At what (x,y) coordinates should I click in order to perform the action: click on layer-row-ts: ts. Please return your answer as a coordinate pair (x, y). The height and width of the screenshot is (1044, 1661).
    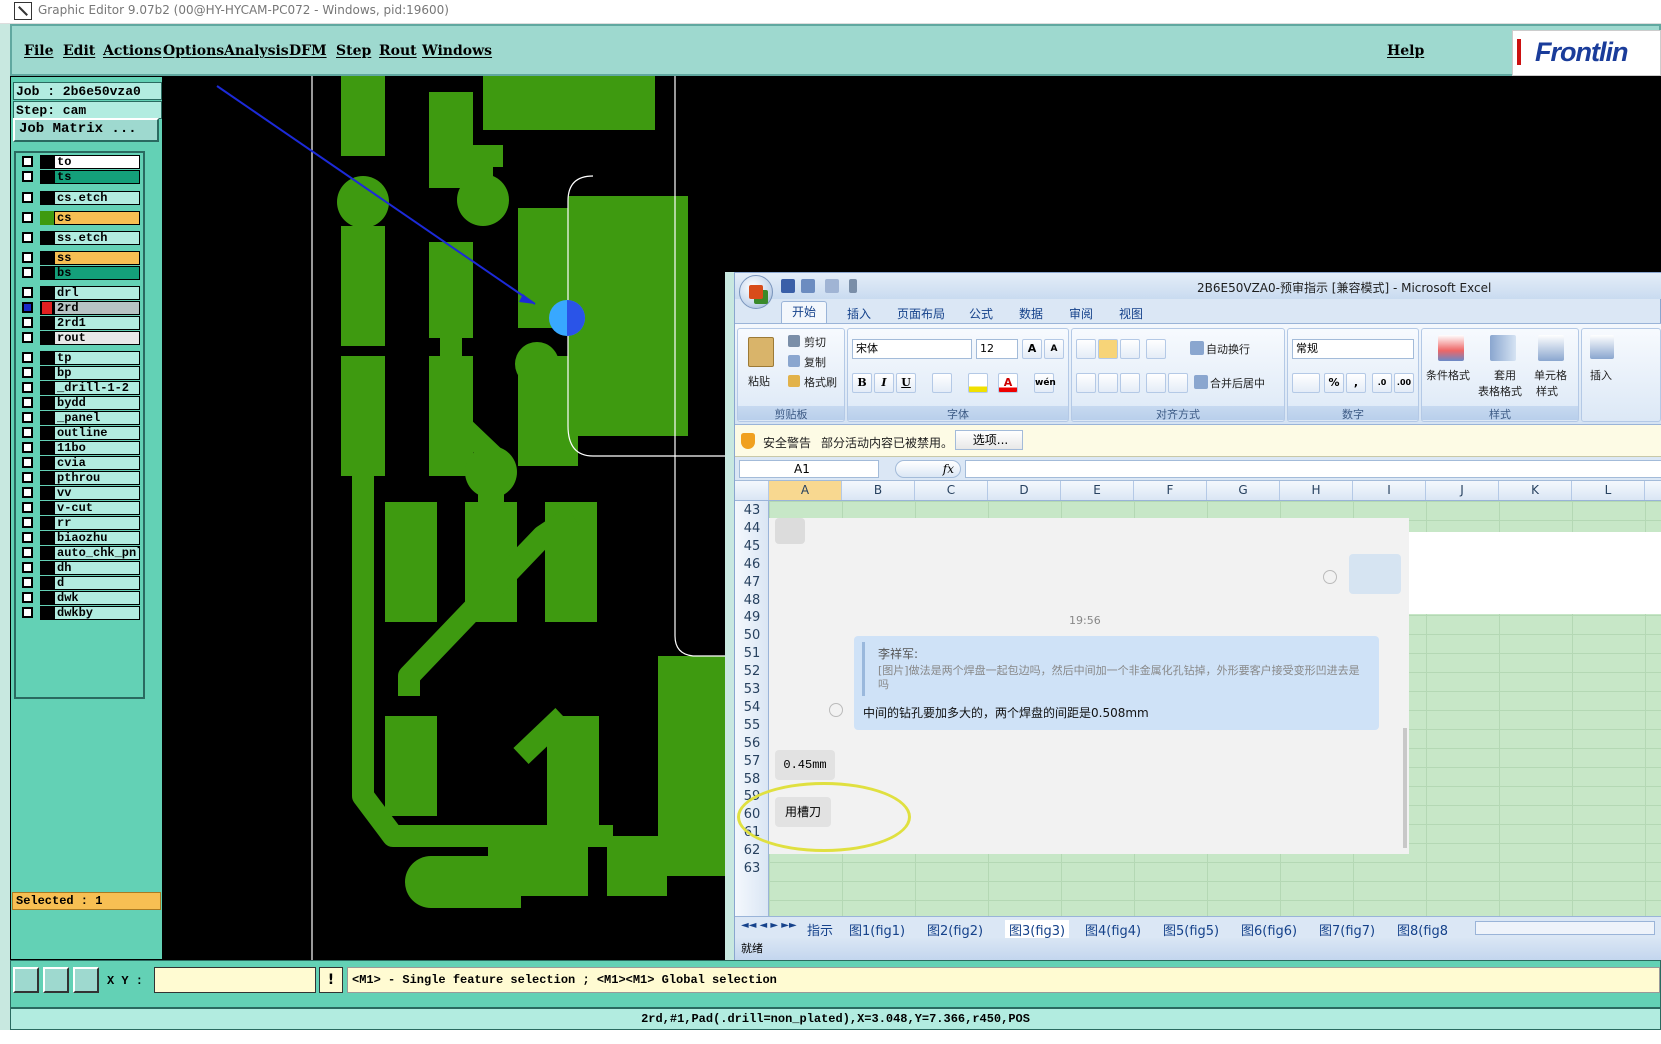
    Looking at the image, I should click on (80, 177).